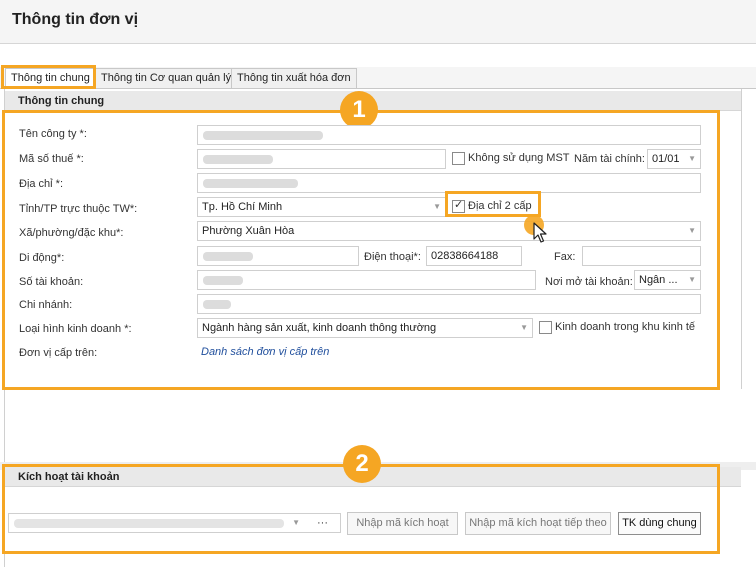  What do you see at coordinates (75, 19) in the screenshot?
I see `page-title: Thông tin đơn vị` at bounding box center [75, 19].